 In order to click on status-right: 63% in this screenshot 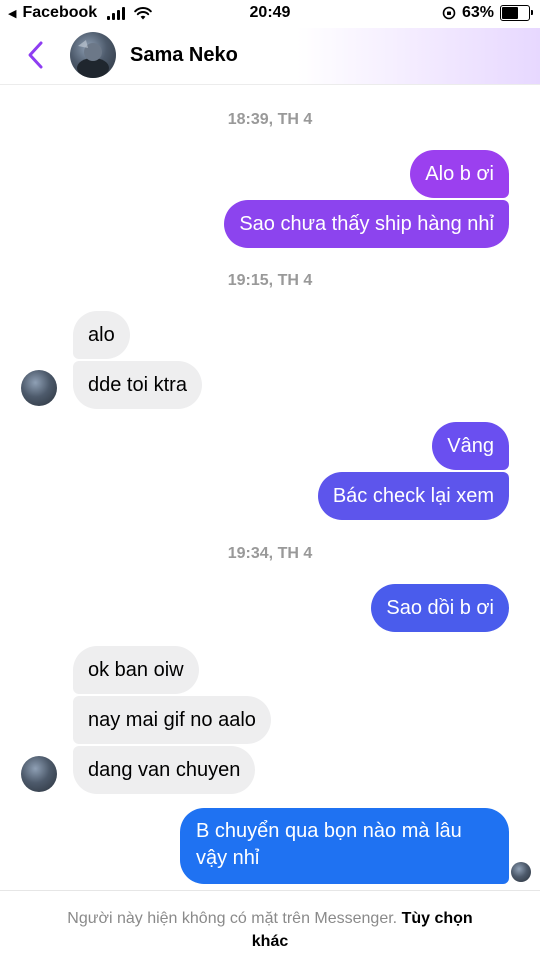, I will do `click(487, 13)`.